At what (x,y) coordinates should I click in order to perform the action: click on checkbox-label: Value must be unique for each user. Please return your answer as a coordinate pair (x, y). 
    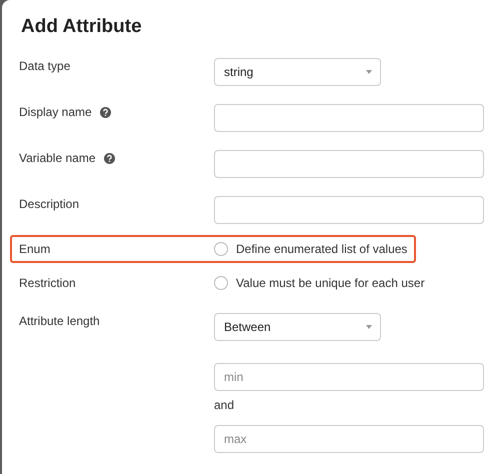
    Looking at the image, I should click on (330, 283).